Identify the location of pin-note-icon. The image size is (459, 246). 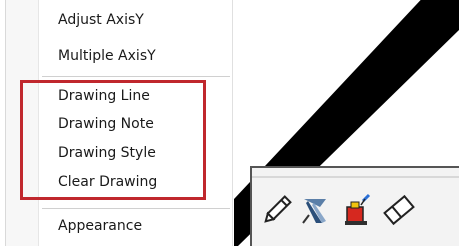
(314, 211).